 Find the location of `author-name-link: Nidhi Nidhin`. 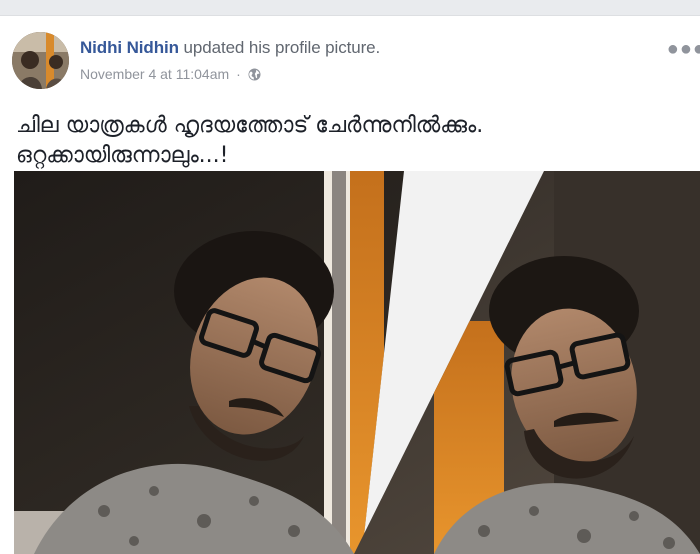

author-name-link: Nidhi Nidhin is located at coordinates (129, 47).